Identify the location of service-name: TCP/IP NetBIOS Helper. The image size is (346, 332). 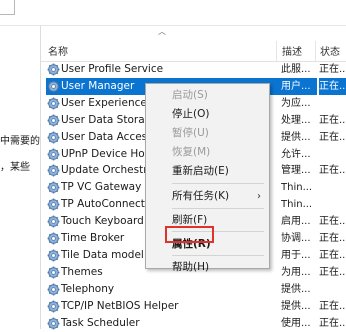
(120, 305).